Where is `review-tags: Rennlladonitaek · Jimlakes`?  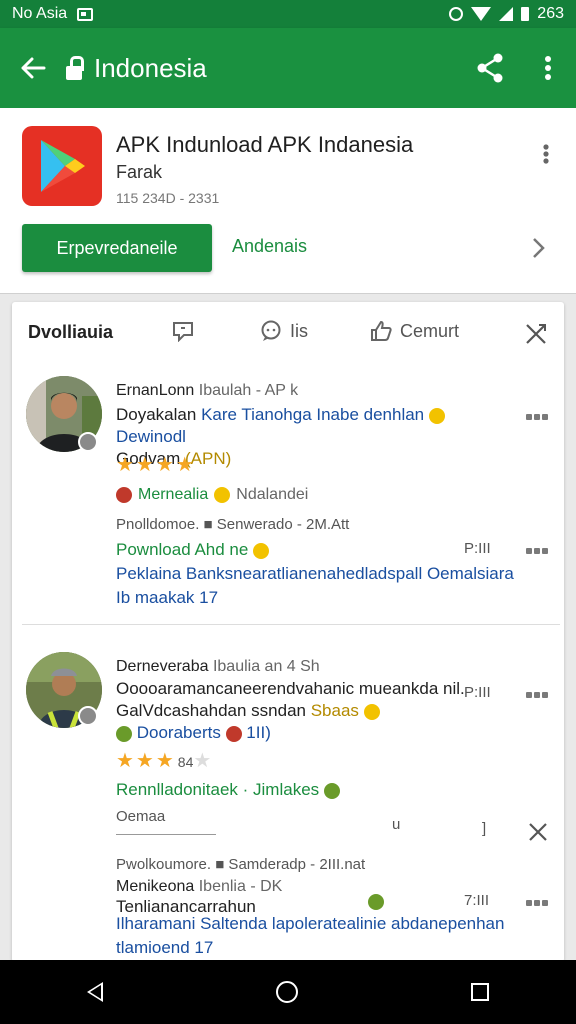
review-tags: Rennlladonitaek · Jimlakes is located at coordinates (228, 790).